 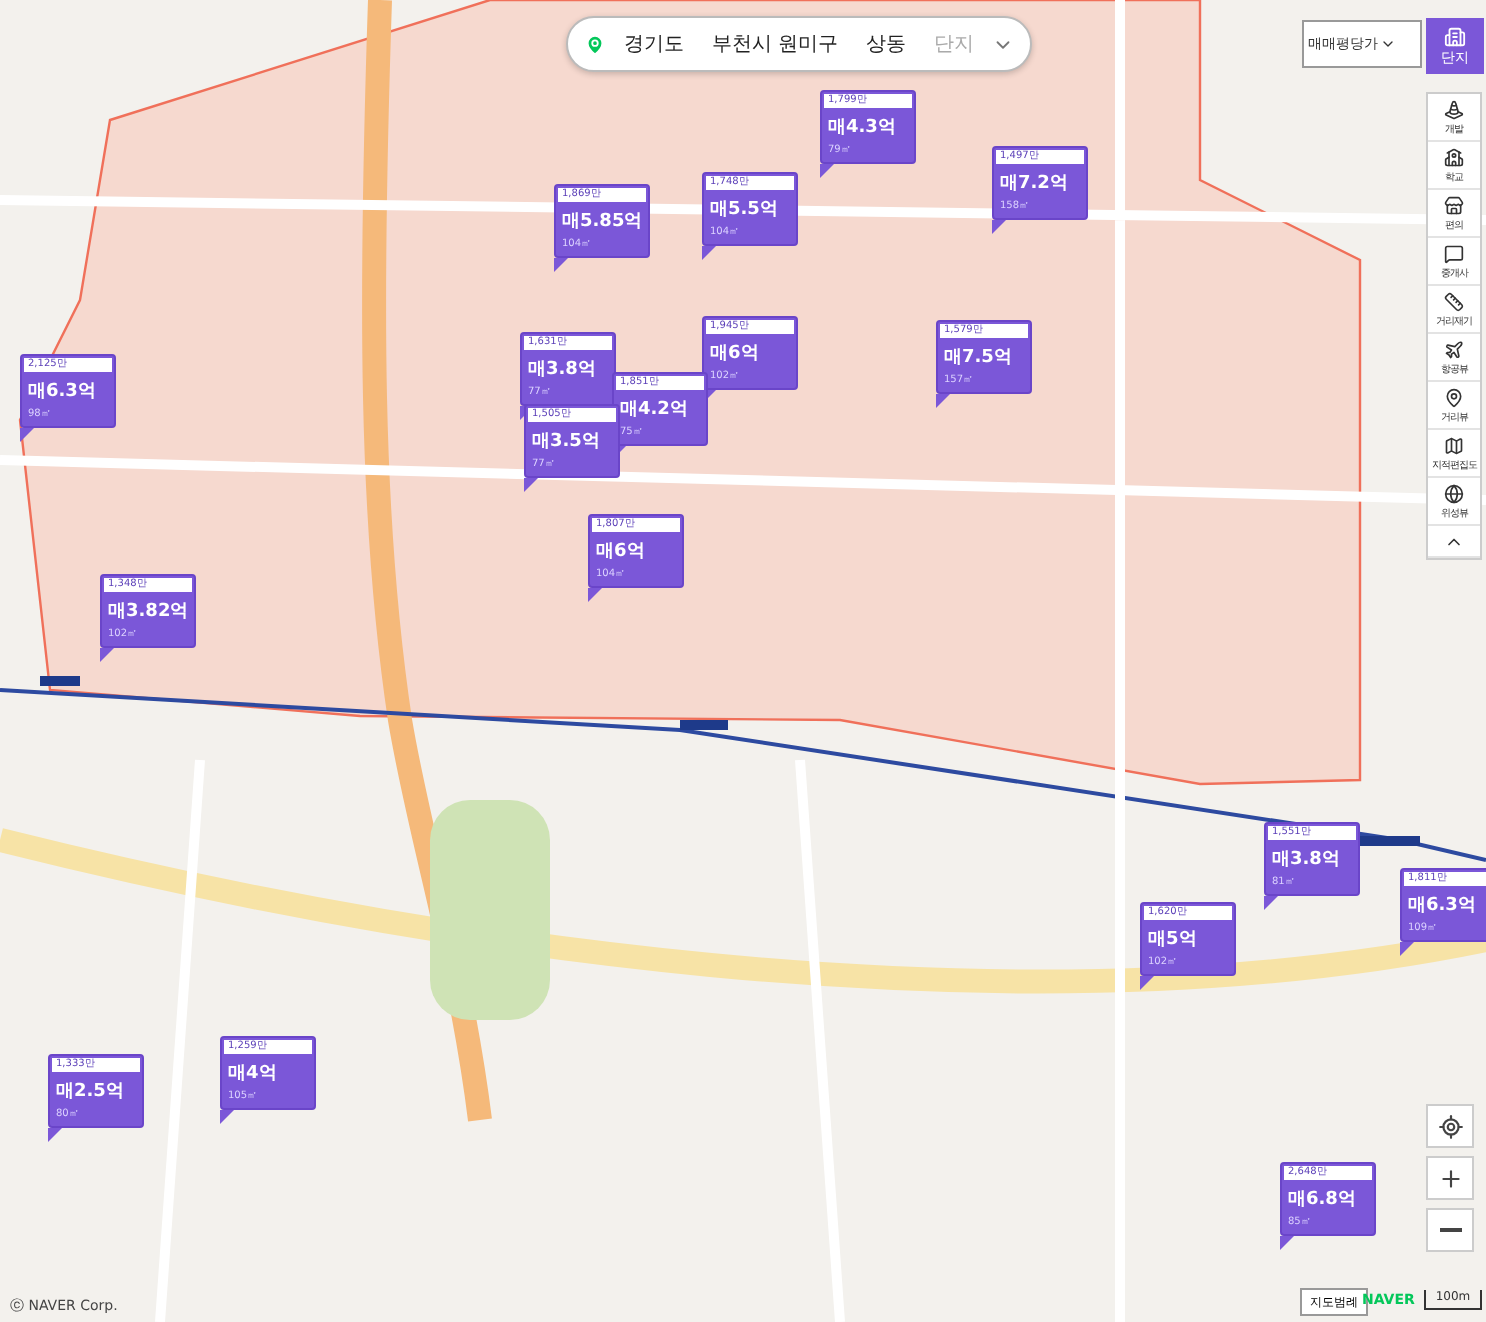 What do you see at coordinates (654, 410) in the screenshot?
I see `sale-price: 매4.2억` at bounding box center [654, 410].